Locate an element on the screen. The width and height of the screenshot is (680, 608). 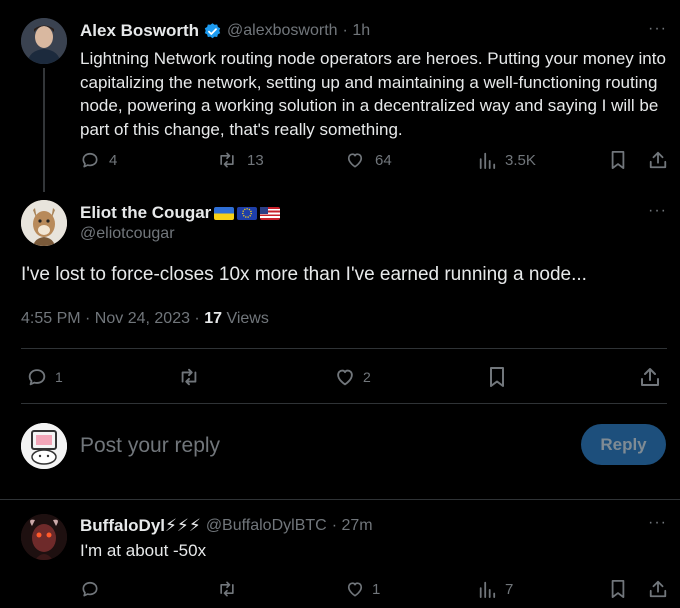
author-handle: @BuffaloDylBTC is located at coordinates (266, 526).